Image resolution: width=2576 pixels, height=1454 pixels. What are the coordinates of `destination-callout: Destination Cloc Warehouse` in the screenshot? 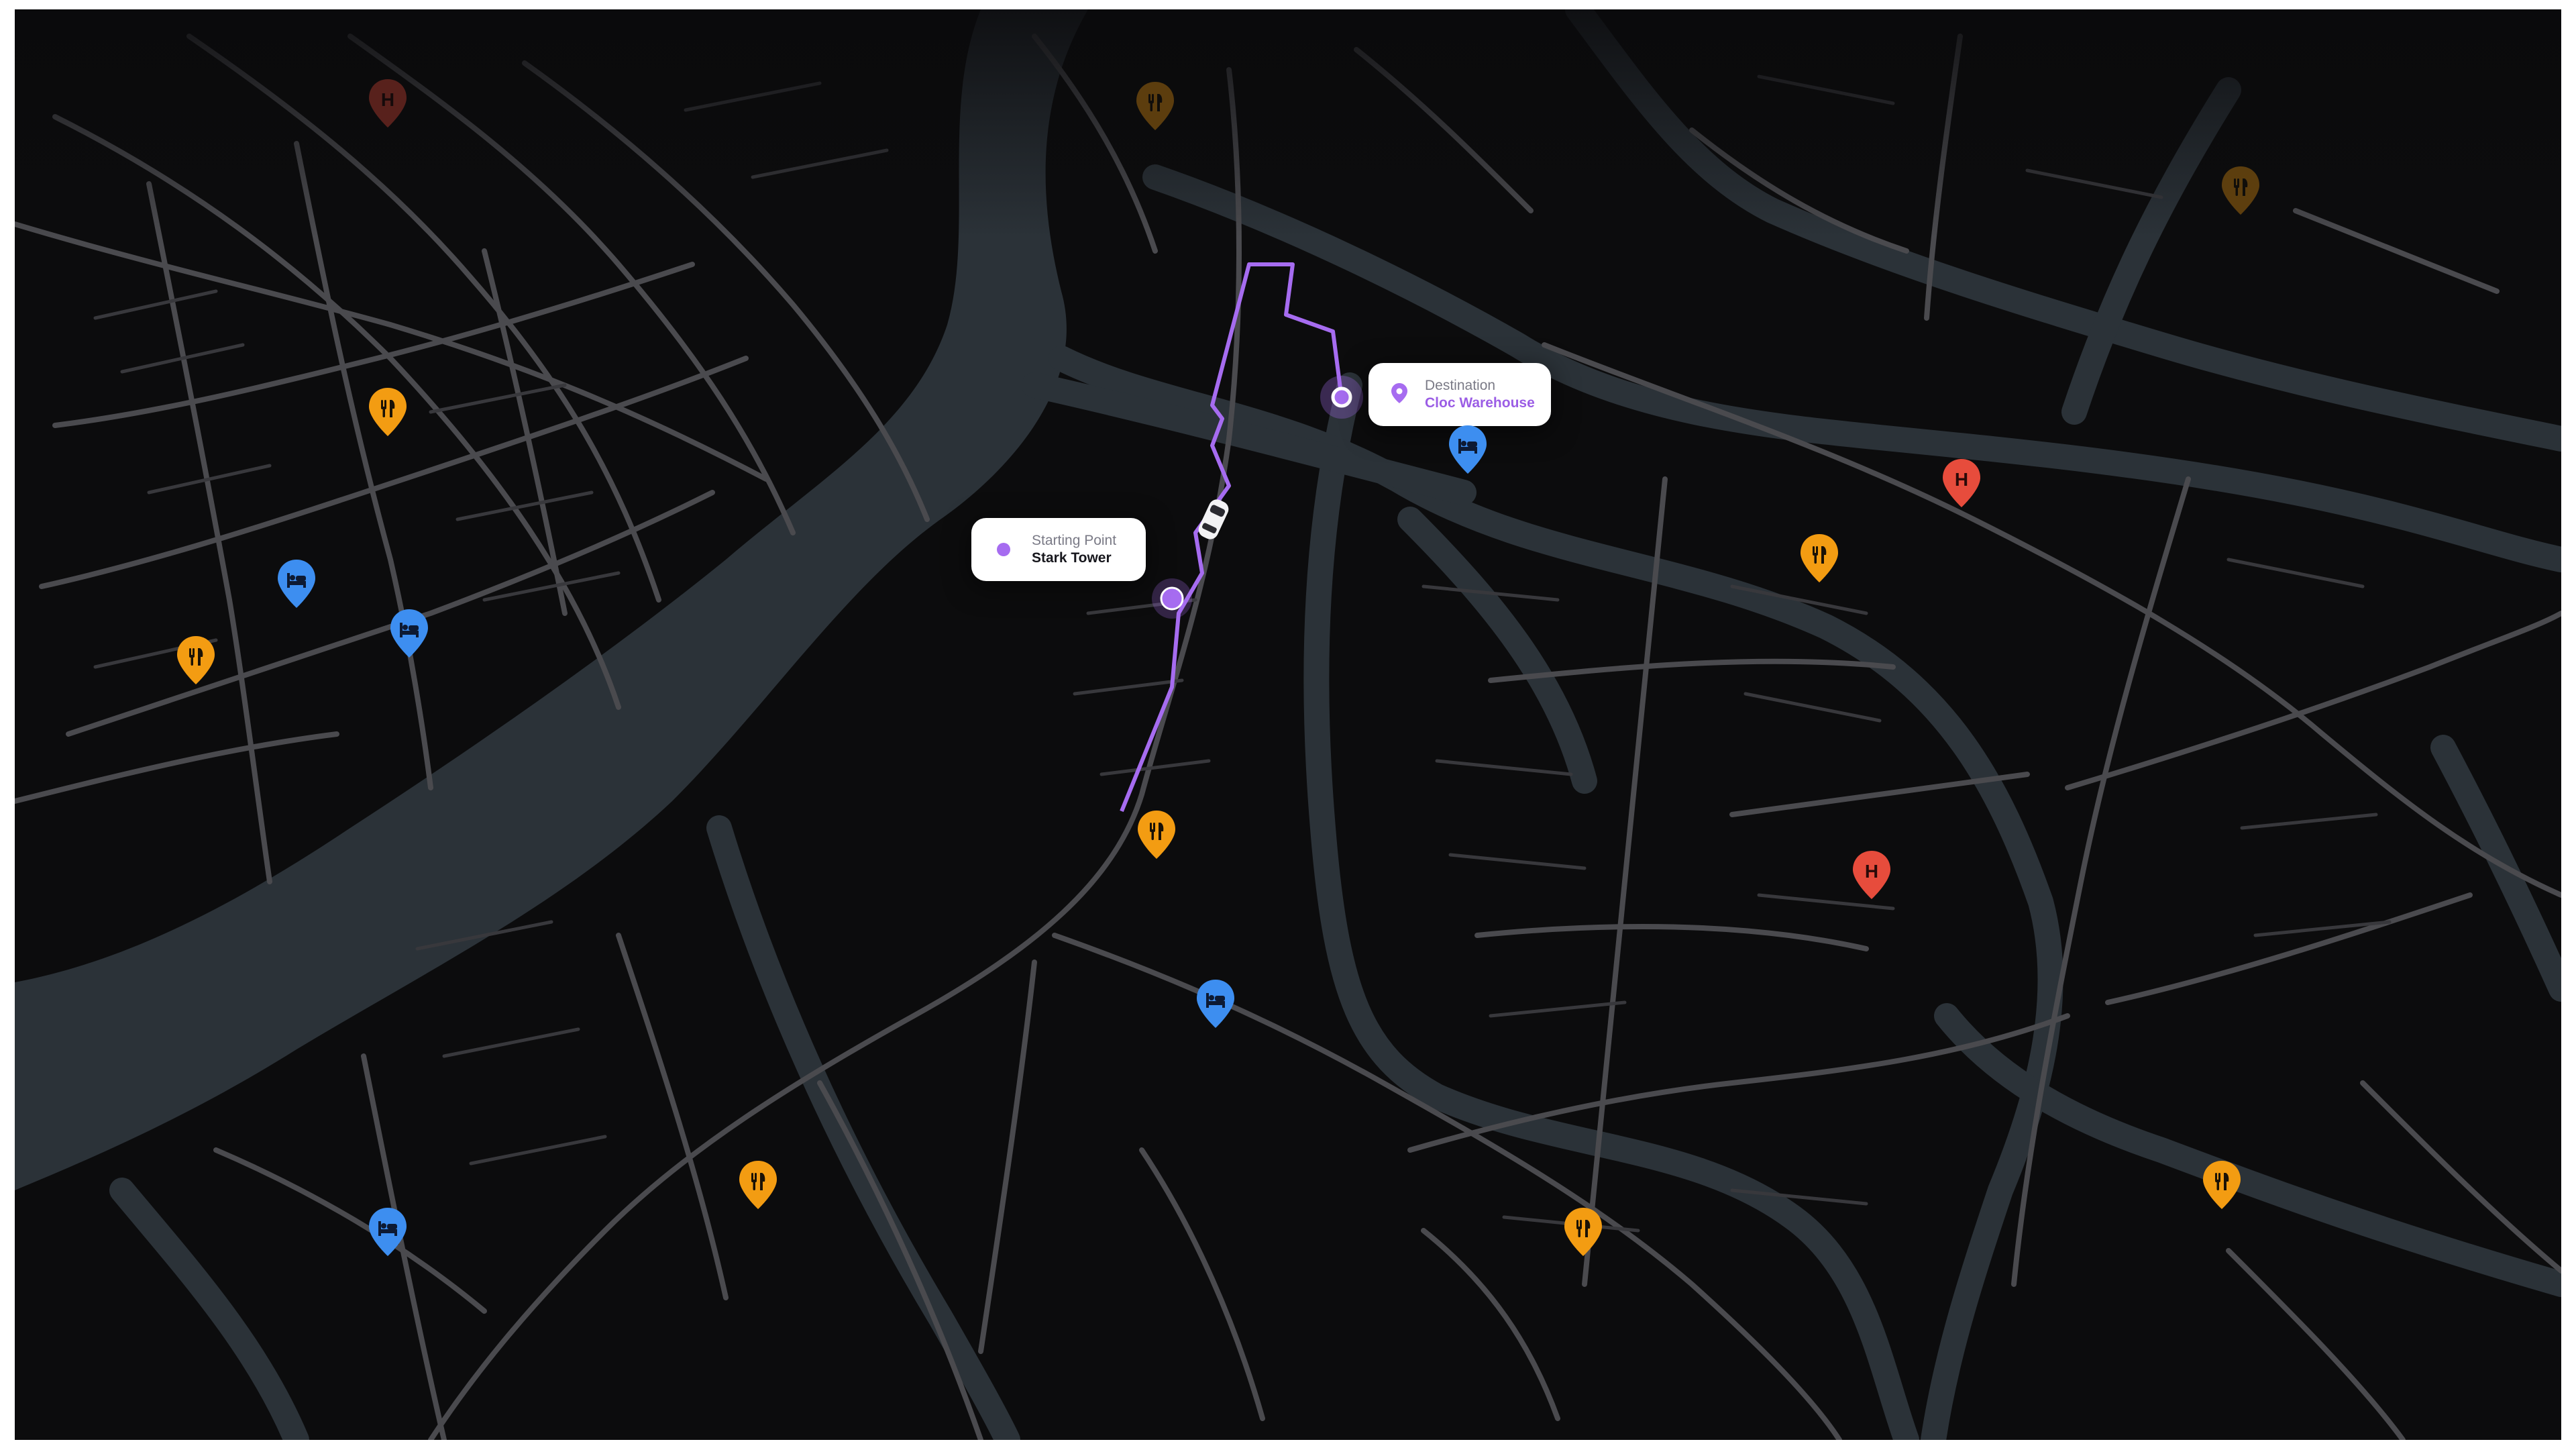 It's located at (1459, 394).